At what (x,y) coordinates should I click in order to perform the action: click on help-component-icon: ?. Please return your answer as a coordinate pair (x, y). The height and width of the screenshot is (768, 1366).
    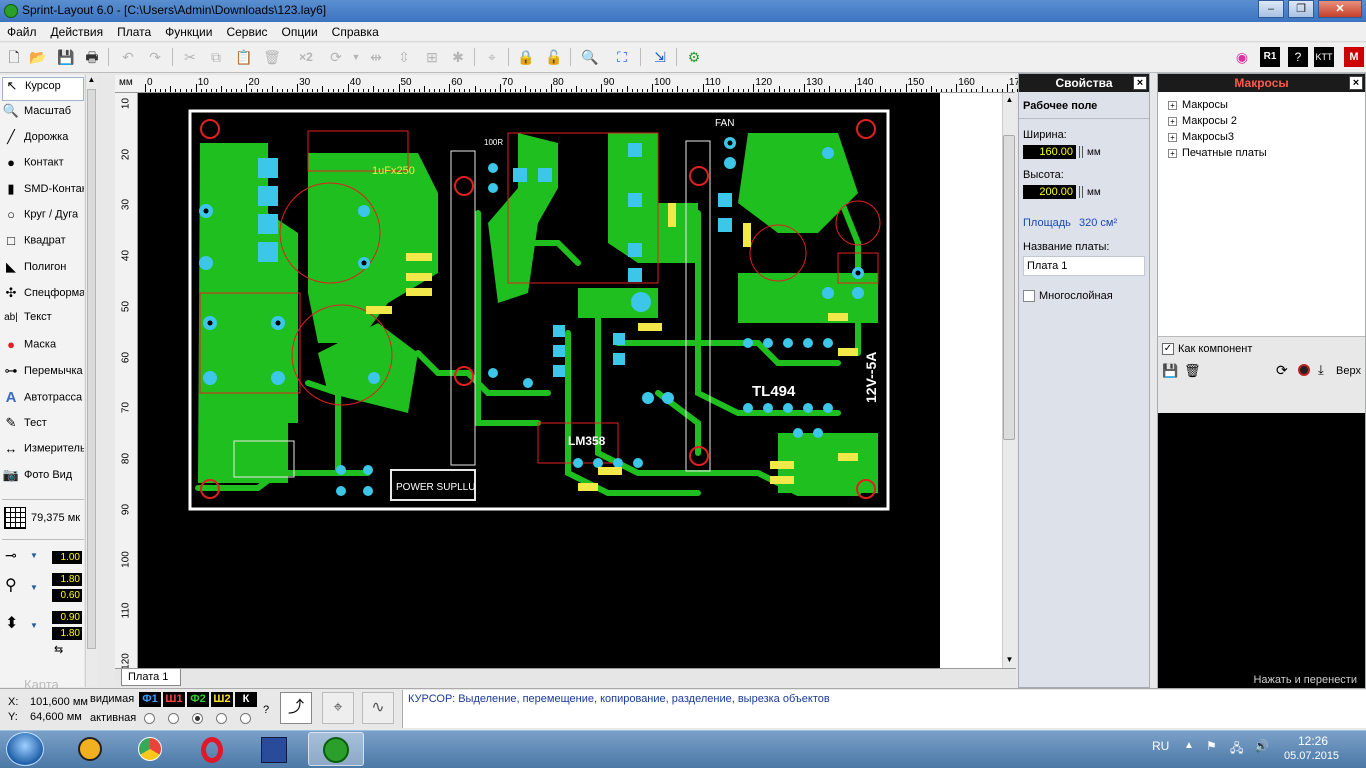
    Looking at the image, I should click on (1298, 57).